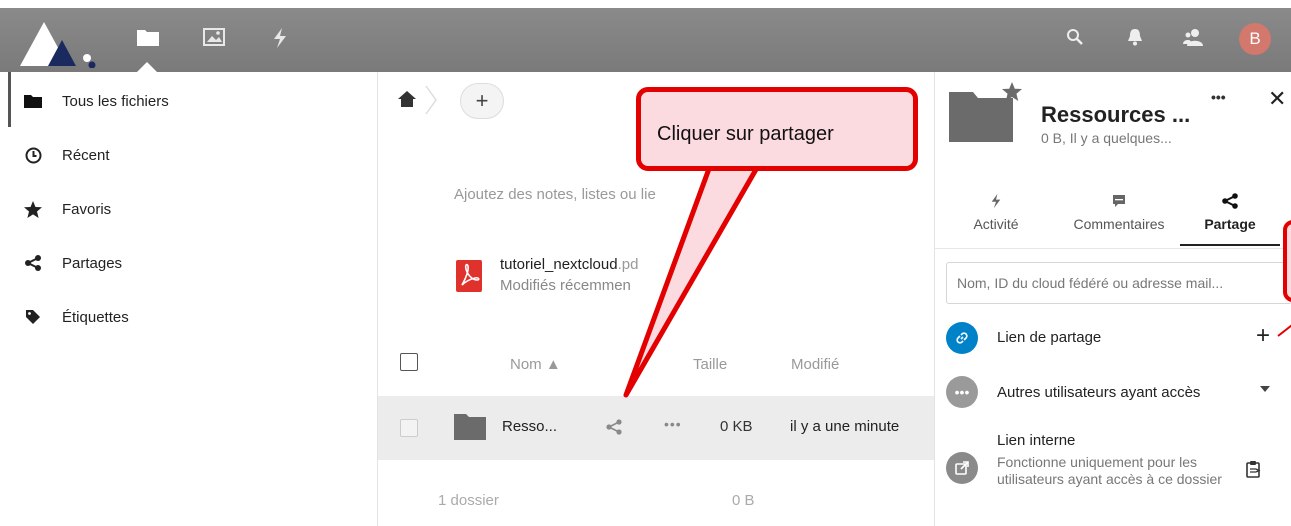  Describe the element at coordinates (628, 264) in the screenshot. I see `recent-file-ext: .pd` at that location.